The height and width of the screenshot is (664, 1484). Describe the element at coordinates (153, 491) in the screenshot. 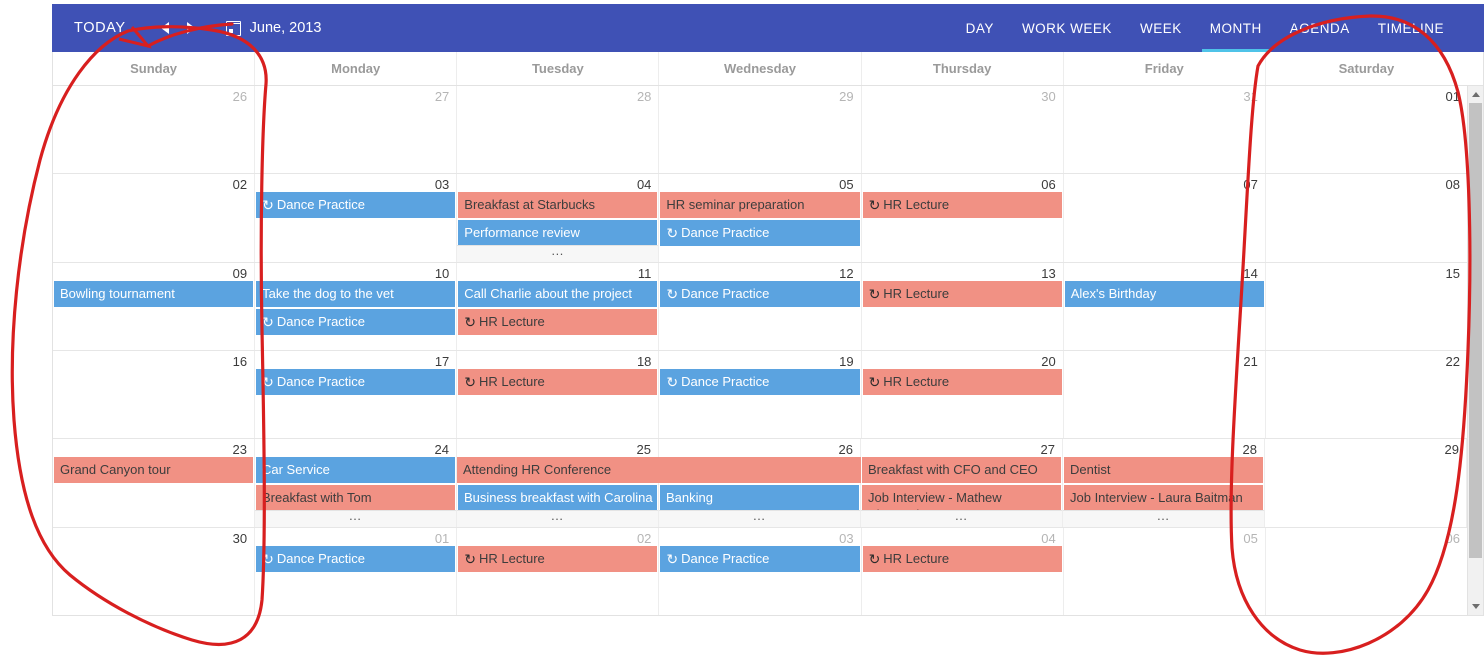

I see `day-events: Grand Canyon tour` at that location.